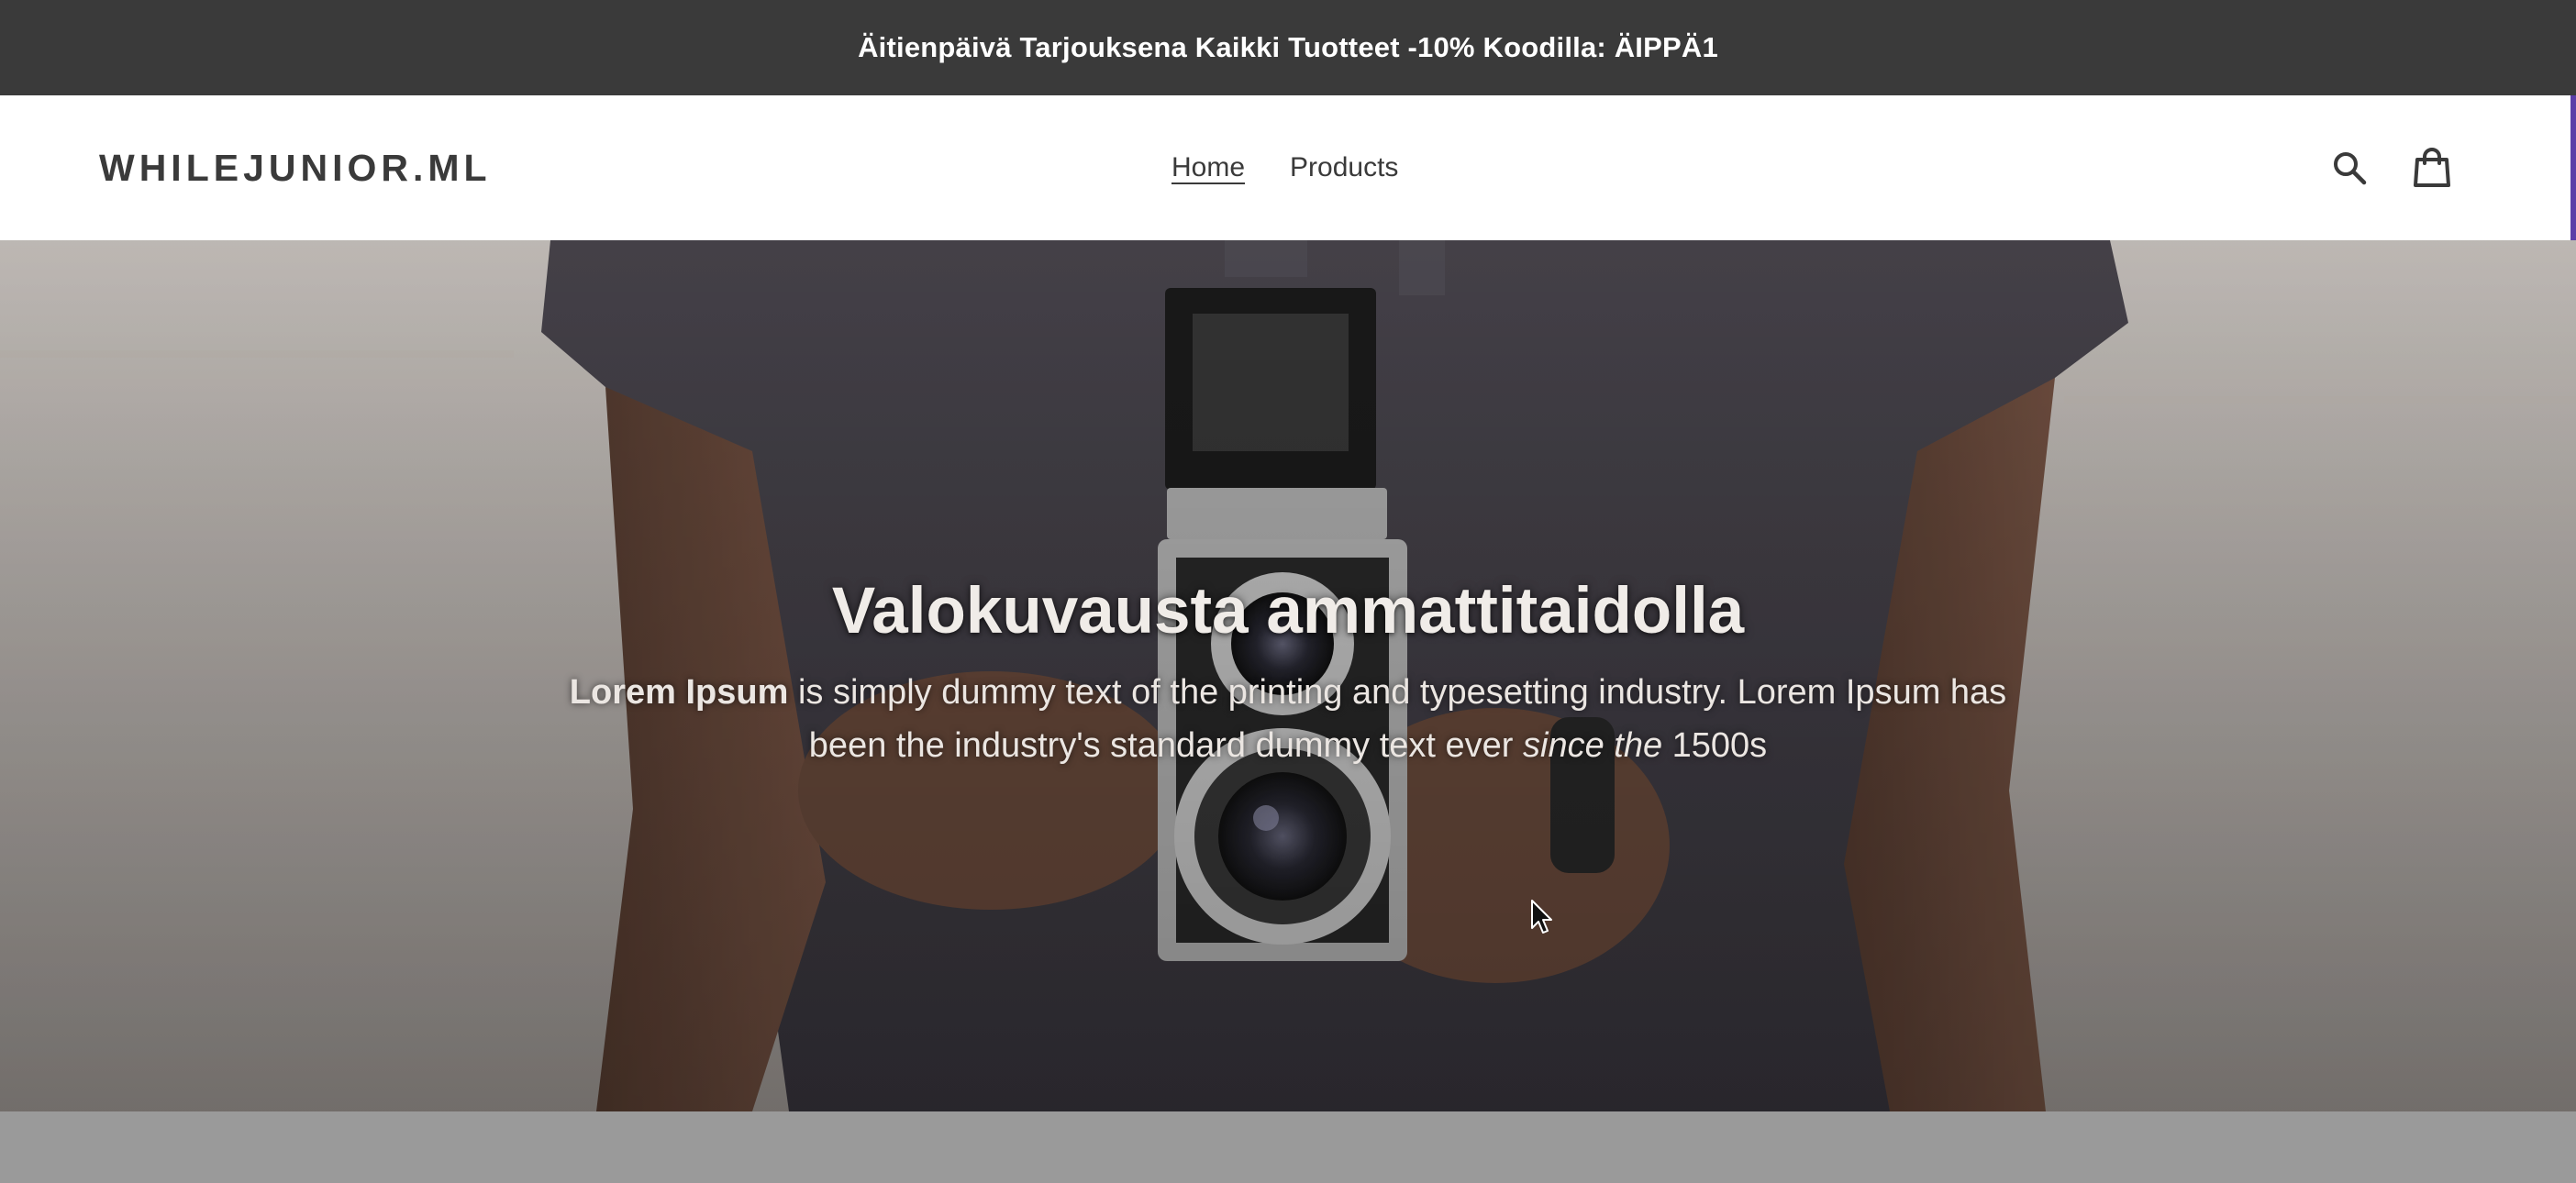  Describe the element at coordinates (1715, 745) in the screenshot. I see `hero-text-part-2: 1500s` at that location.